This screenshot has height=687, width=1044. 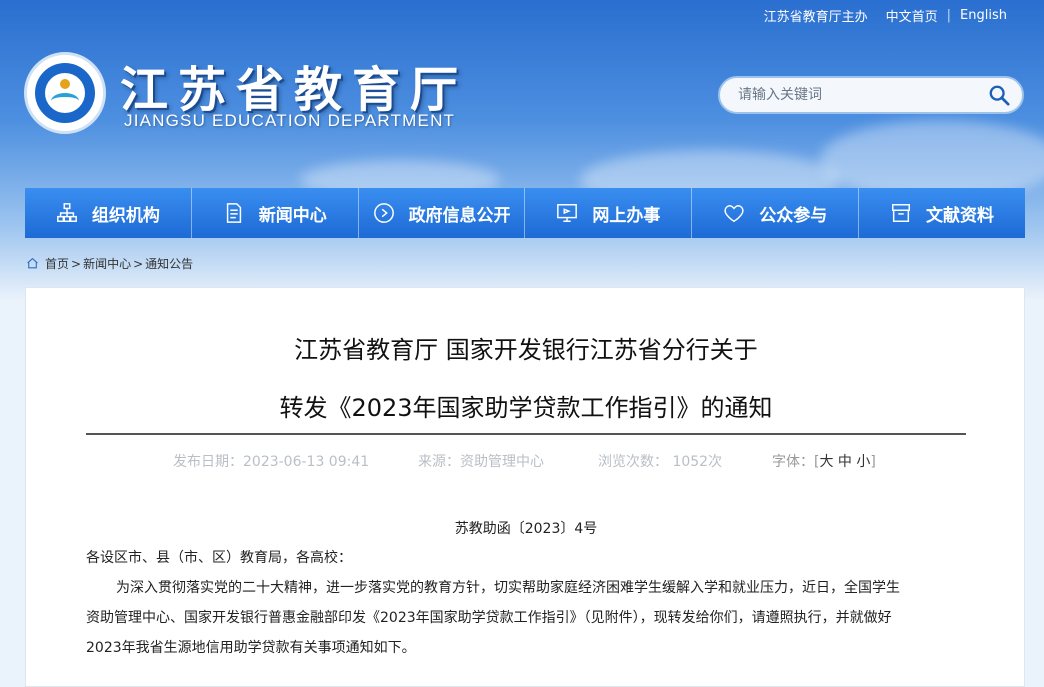 I want to click on search-input, so click(x=853, y=95).